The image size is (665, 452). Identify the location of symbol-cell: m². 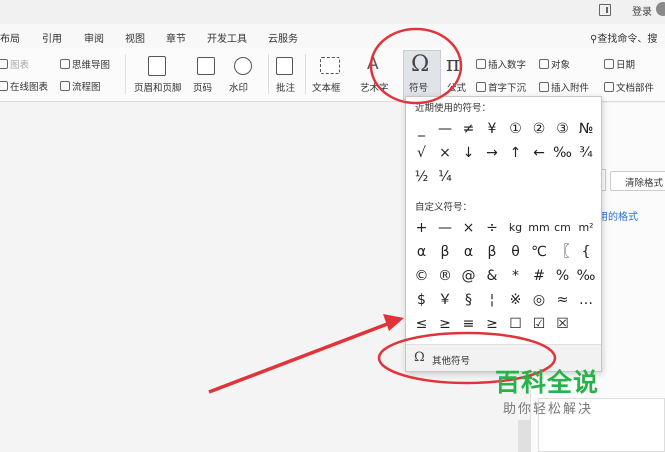
(586, 228).